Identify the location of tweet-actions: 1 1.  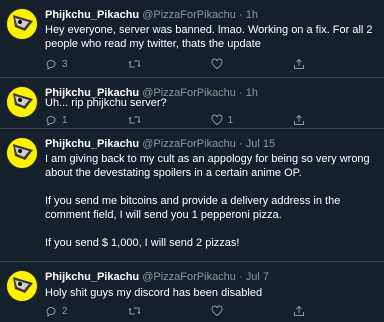
(210, 120).